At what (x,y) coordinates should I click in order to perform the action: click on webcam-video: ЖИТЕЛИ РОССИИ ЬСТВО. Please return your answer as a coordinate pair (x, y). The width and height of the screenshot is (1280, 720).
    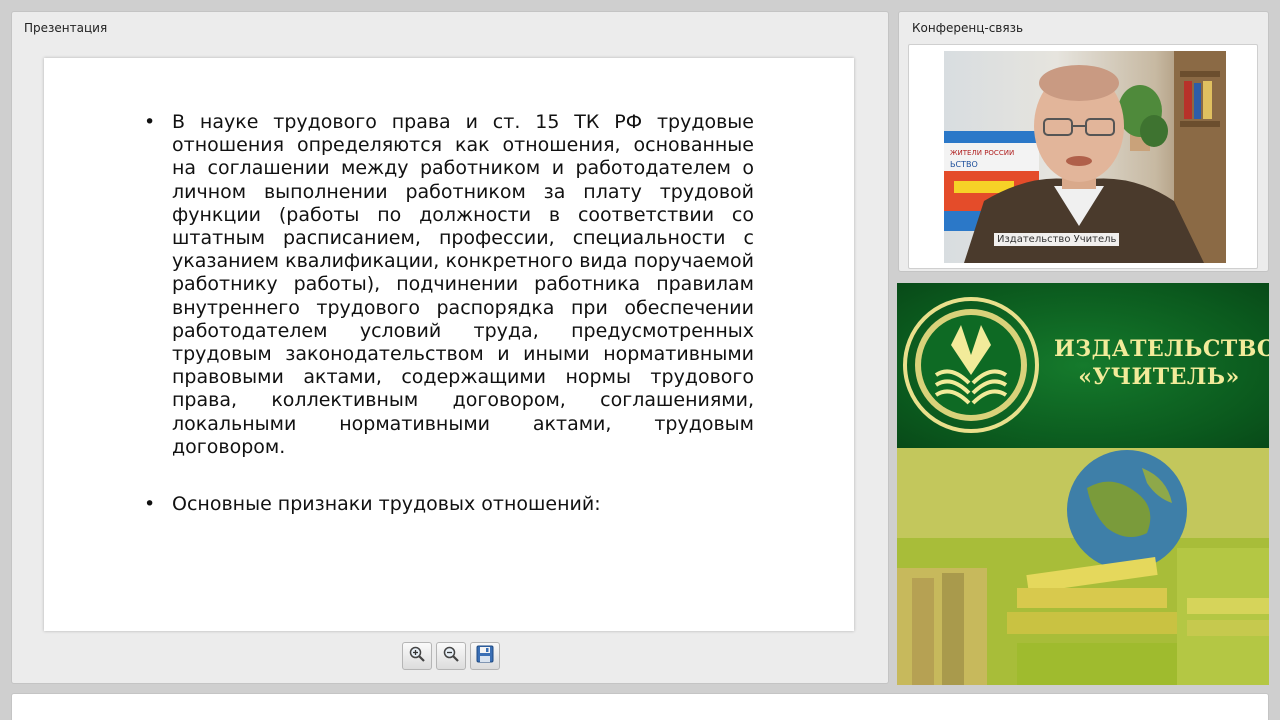
    Looking at the image, I should click on (1085, 157).